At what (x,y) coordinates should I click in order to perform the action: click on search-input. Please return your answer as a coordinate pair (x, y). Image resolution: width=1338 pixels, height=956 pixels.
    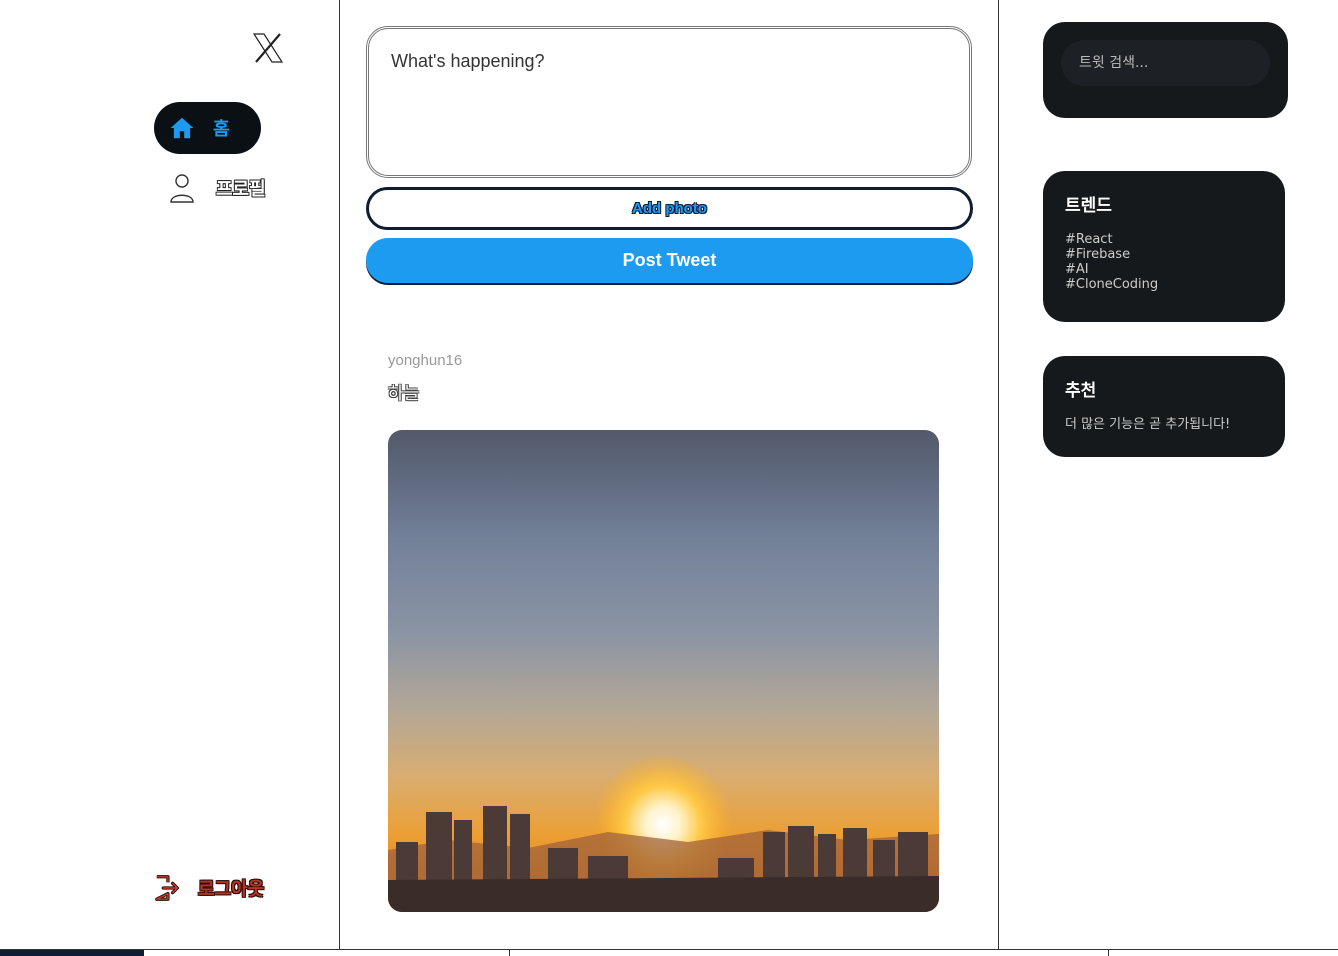
    Looking at the image, I should click on (1165, 63).